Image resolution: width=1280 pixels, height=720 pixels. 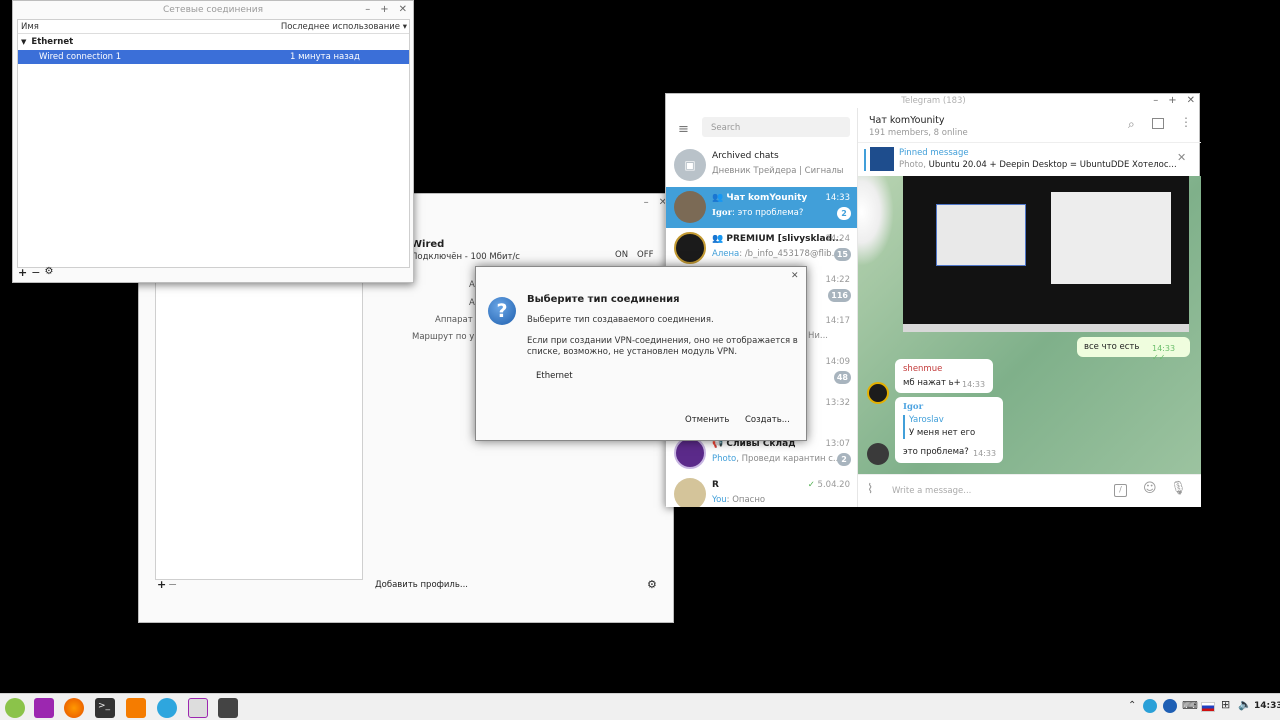 I want to click on detail-label-route: Маршрут по ум, so click(x=446, y=337).